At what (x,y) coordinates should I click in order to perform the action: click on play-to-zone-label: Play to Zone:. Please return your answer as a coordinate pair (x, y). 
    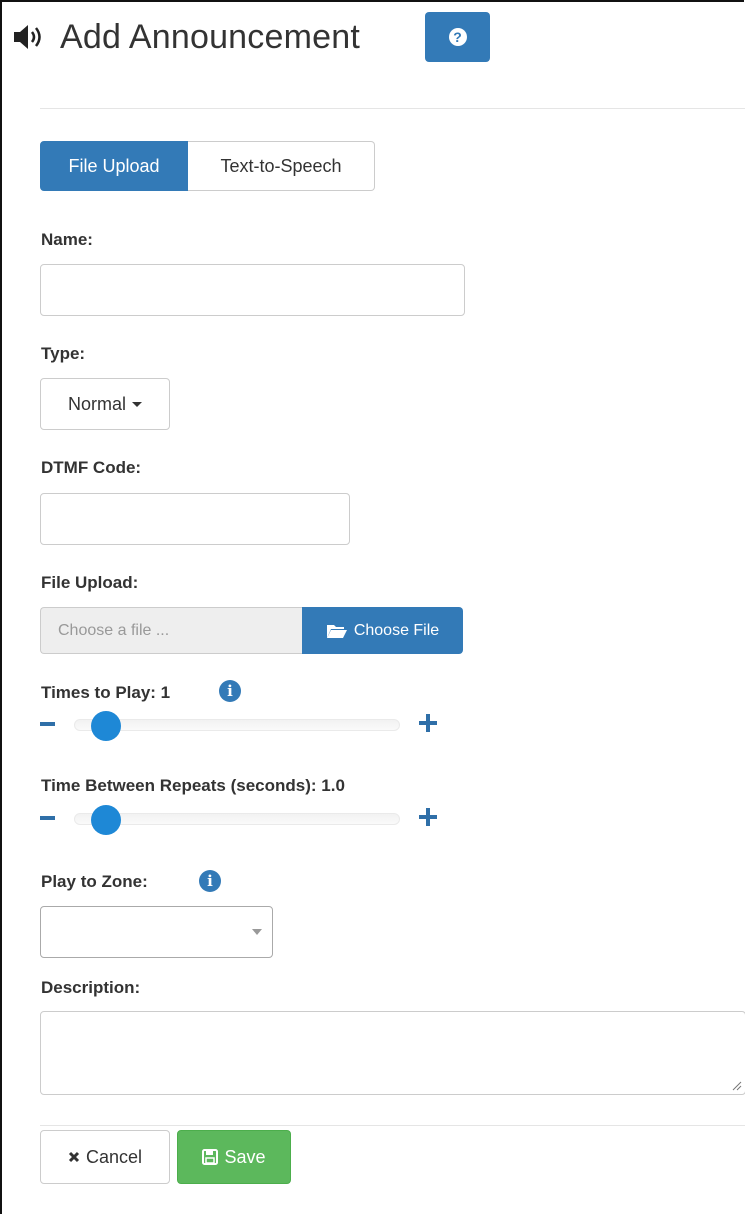
    Looking at the image, I should click on (94, 881).